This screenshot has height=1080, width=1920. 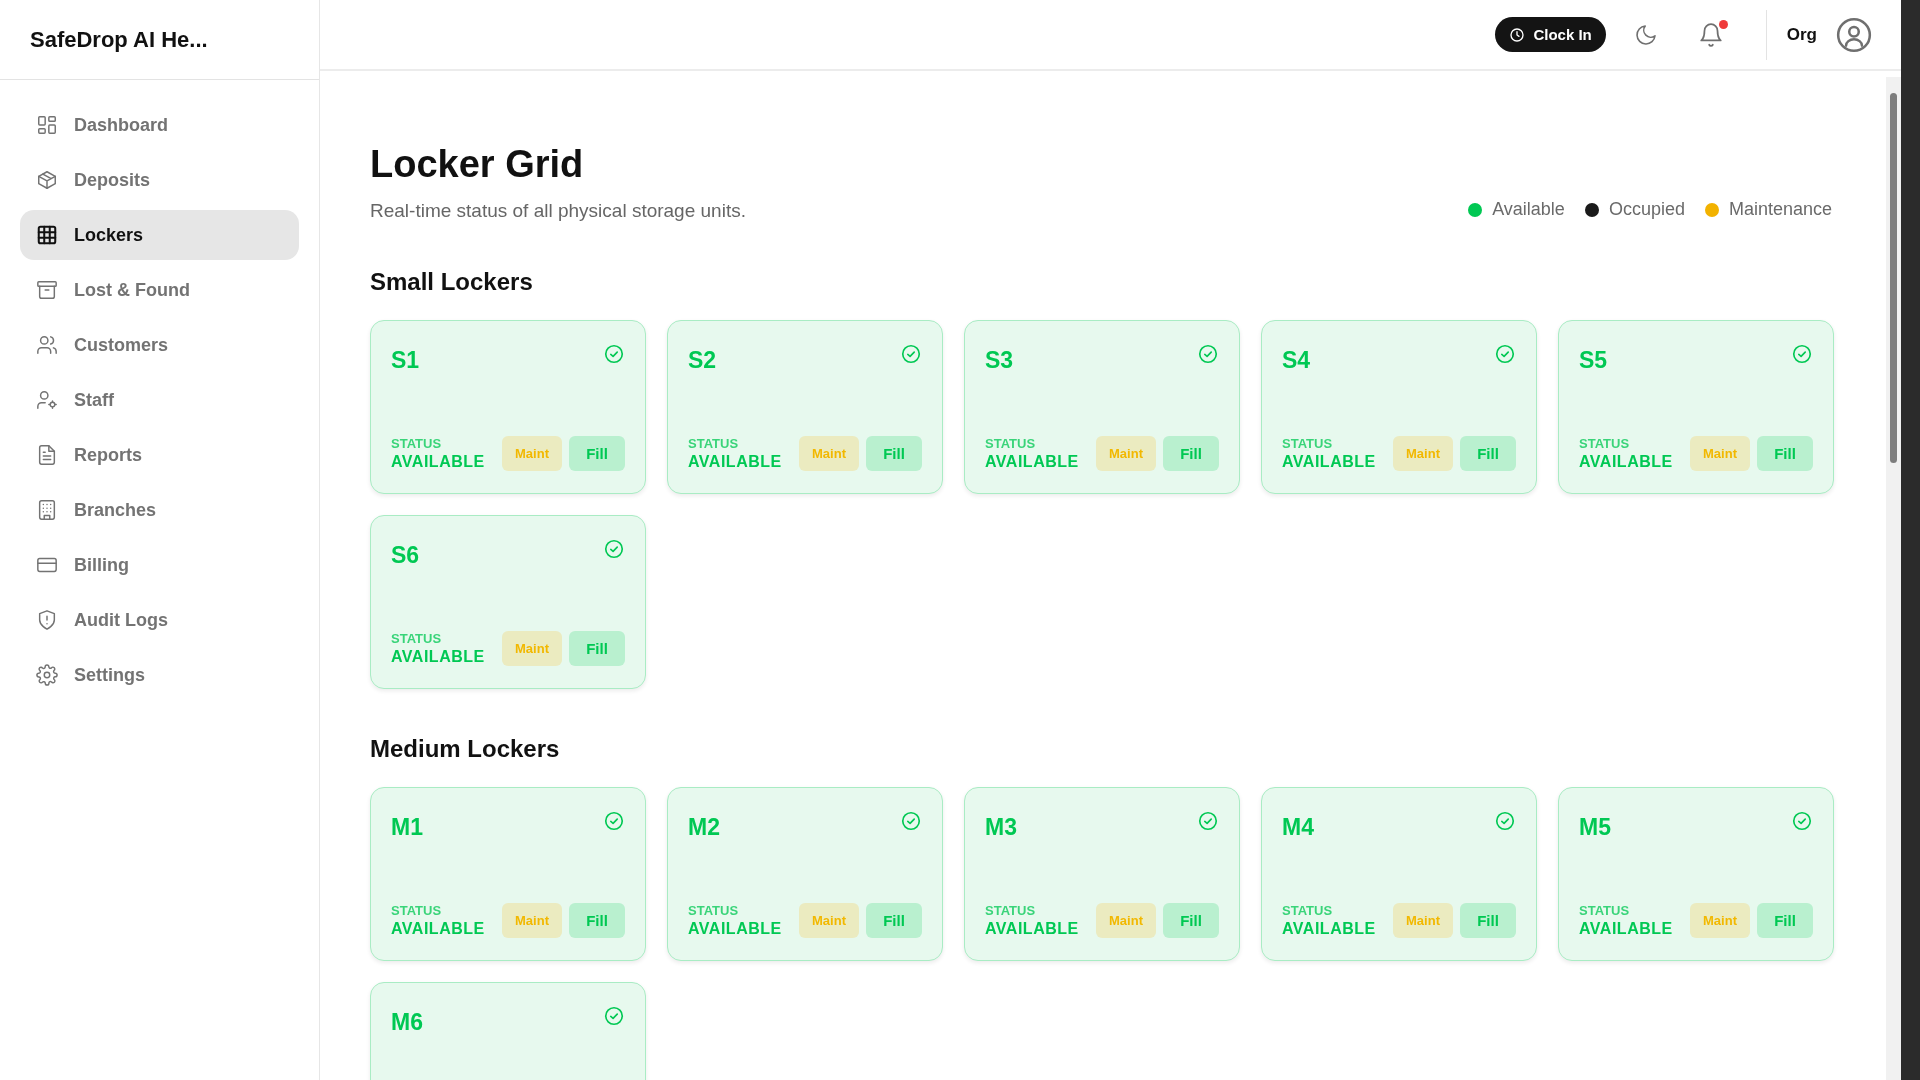 What do you see at coordinates (1710, 34) in the screenshot?
I see `bell-icon` at bounding box center [1710, 34].